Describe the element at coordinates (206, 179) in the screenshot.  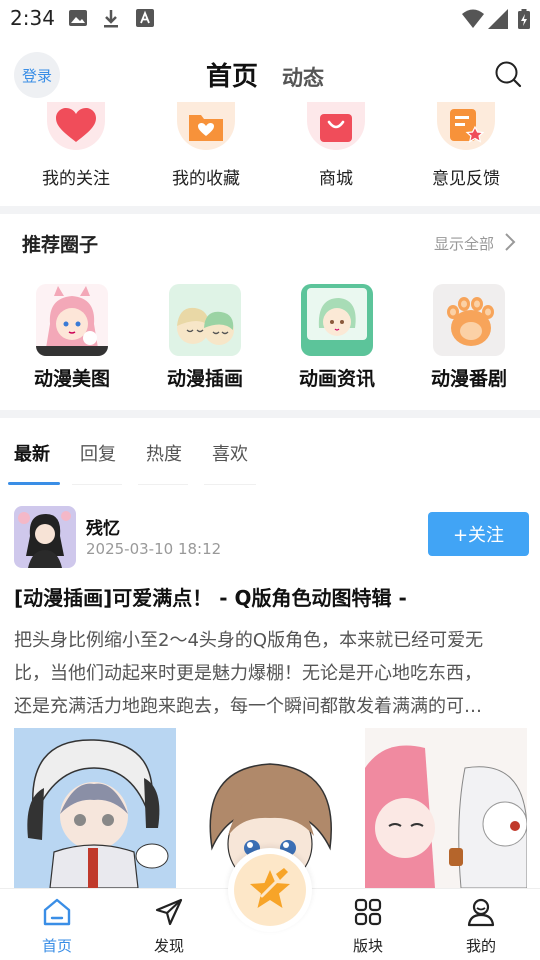
I see `quick-label: 我的收藏` at that location.